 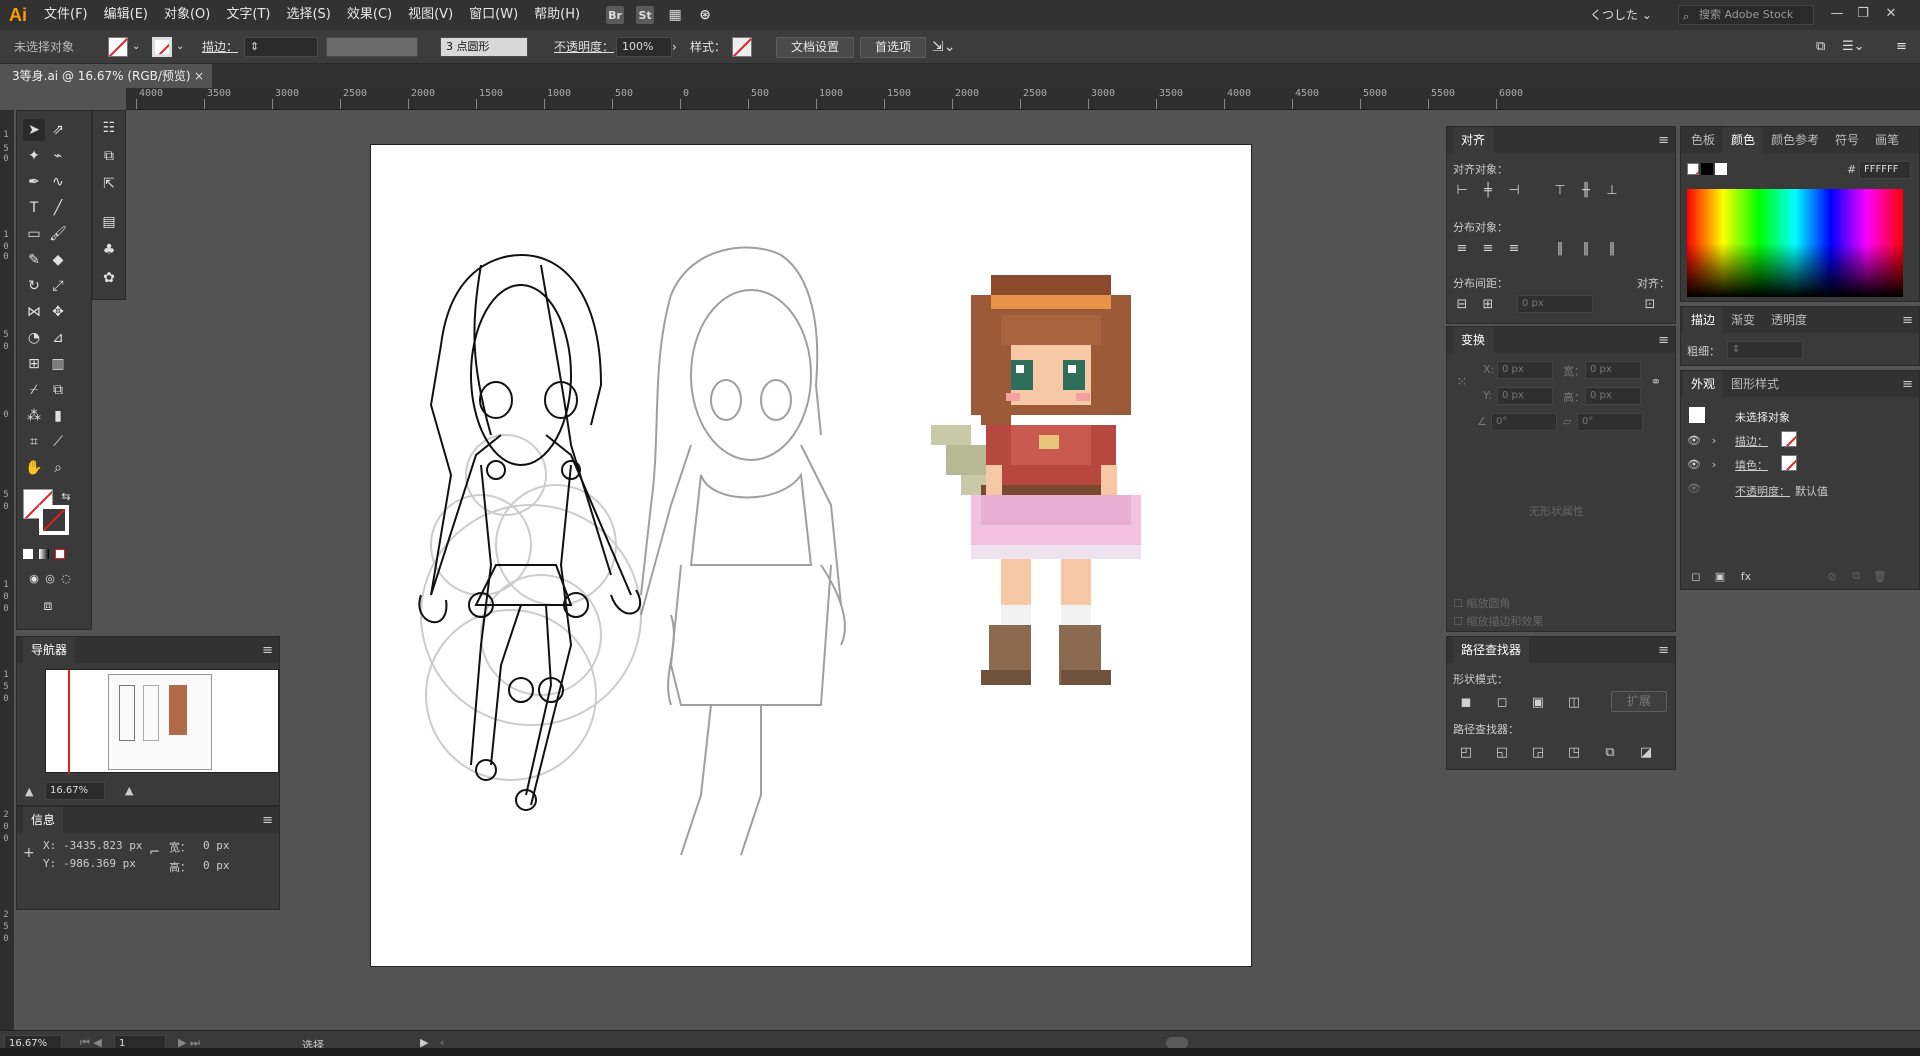 I want to click on mesh-tool-icon: ⊞, so click(x=34, y=364).